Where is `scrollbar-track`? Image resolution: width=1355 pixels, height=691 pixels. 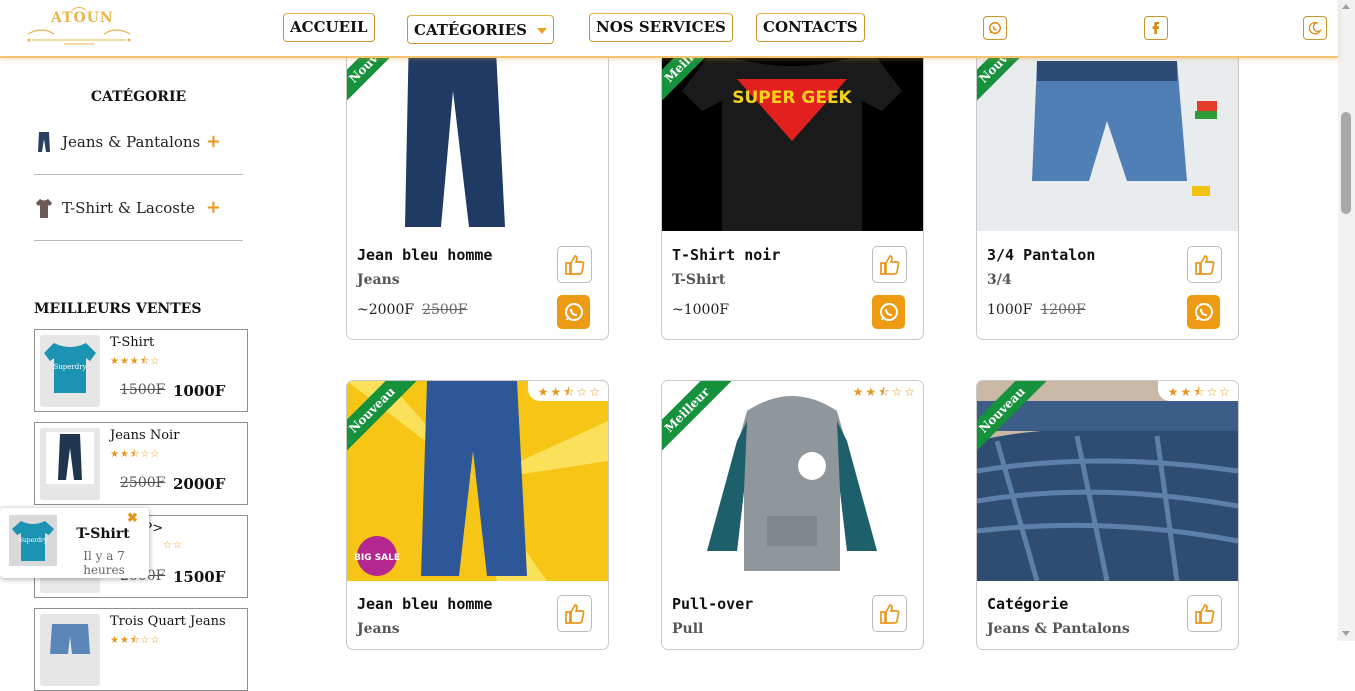 scrollbar-track is located at coordinates (1346, 320).